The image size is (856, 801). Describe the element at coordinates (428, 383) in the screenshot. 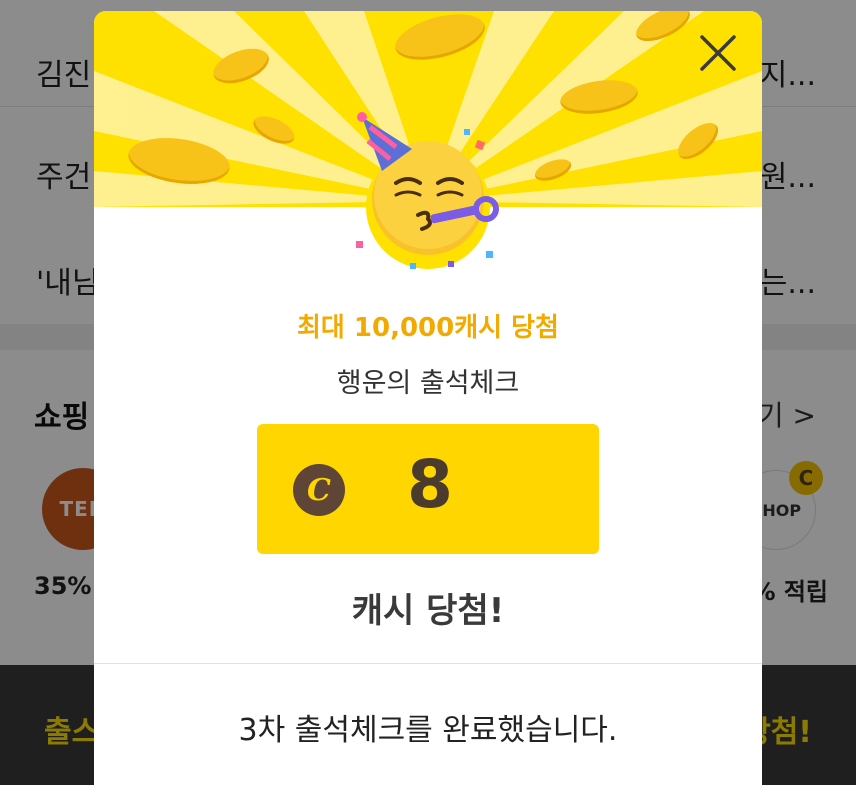

I see `event-name: 행운의 출석체크` at that location.